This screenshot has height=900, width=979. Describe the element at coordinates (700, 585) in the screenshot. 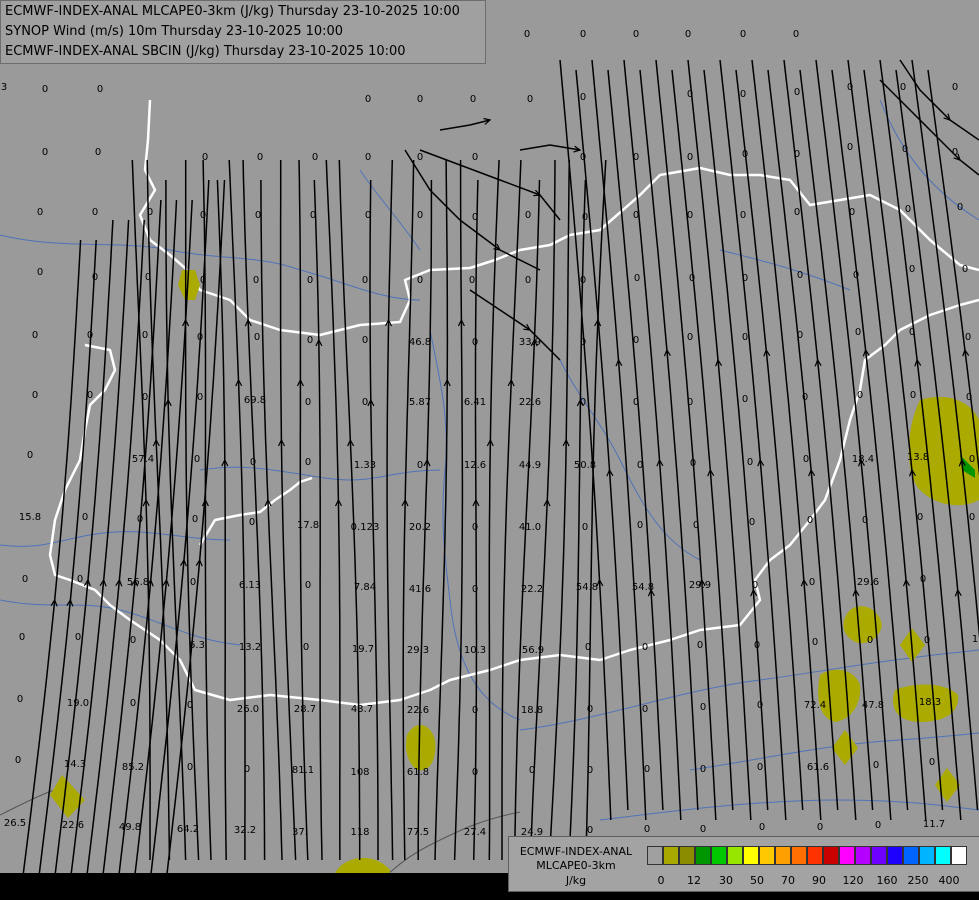

I see `cape-value-label: 29.9` at that location.